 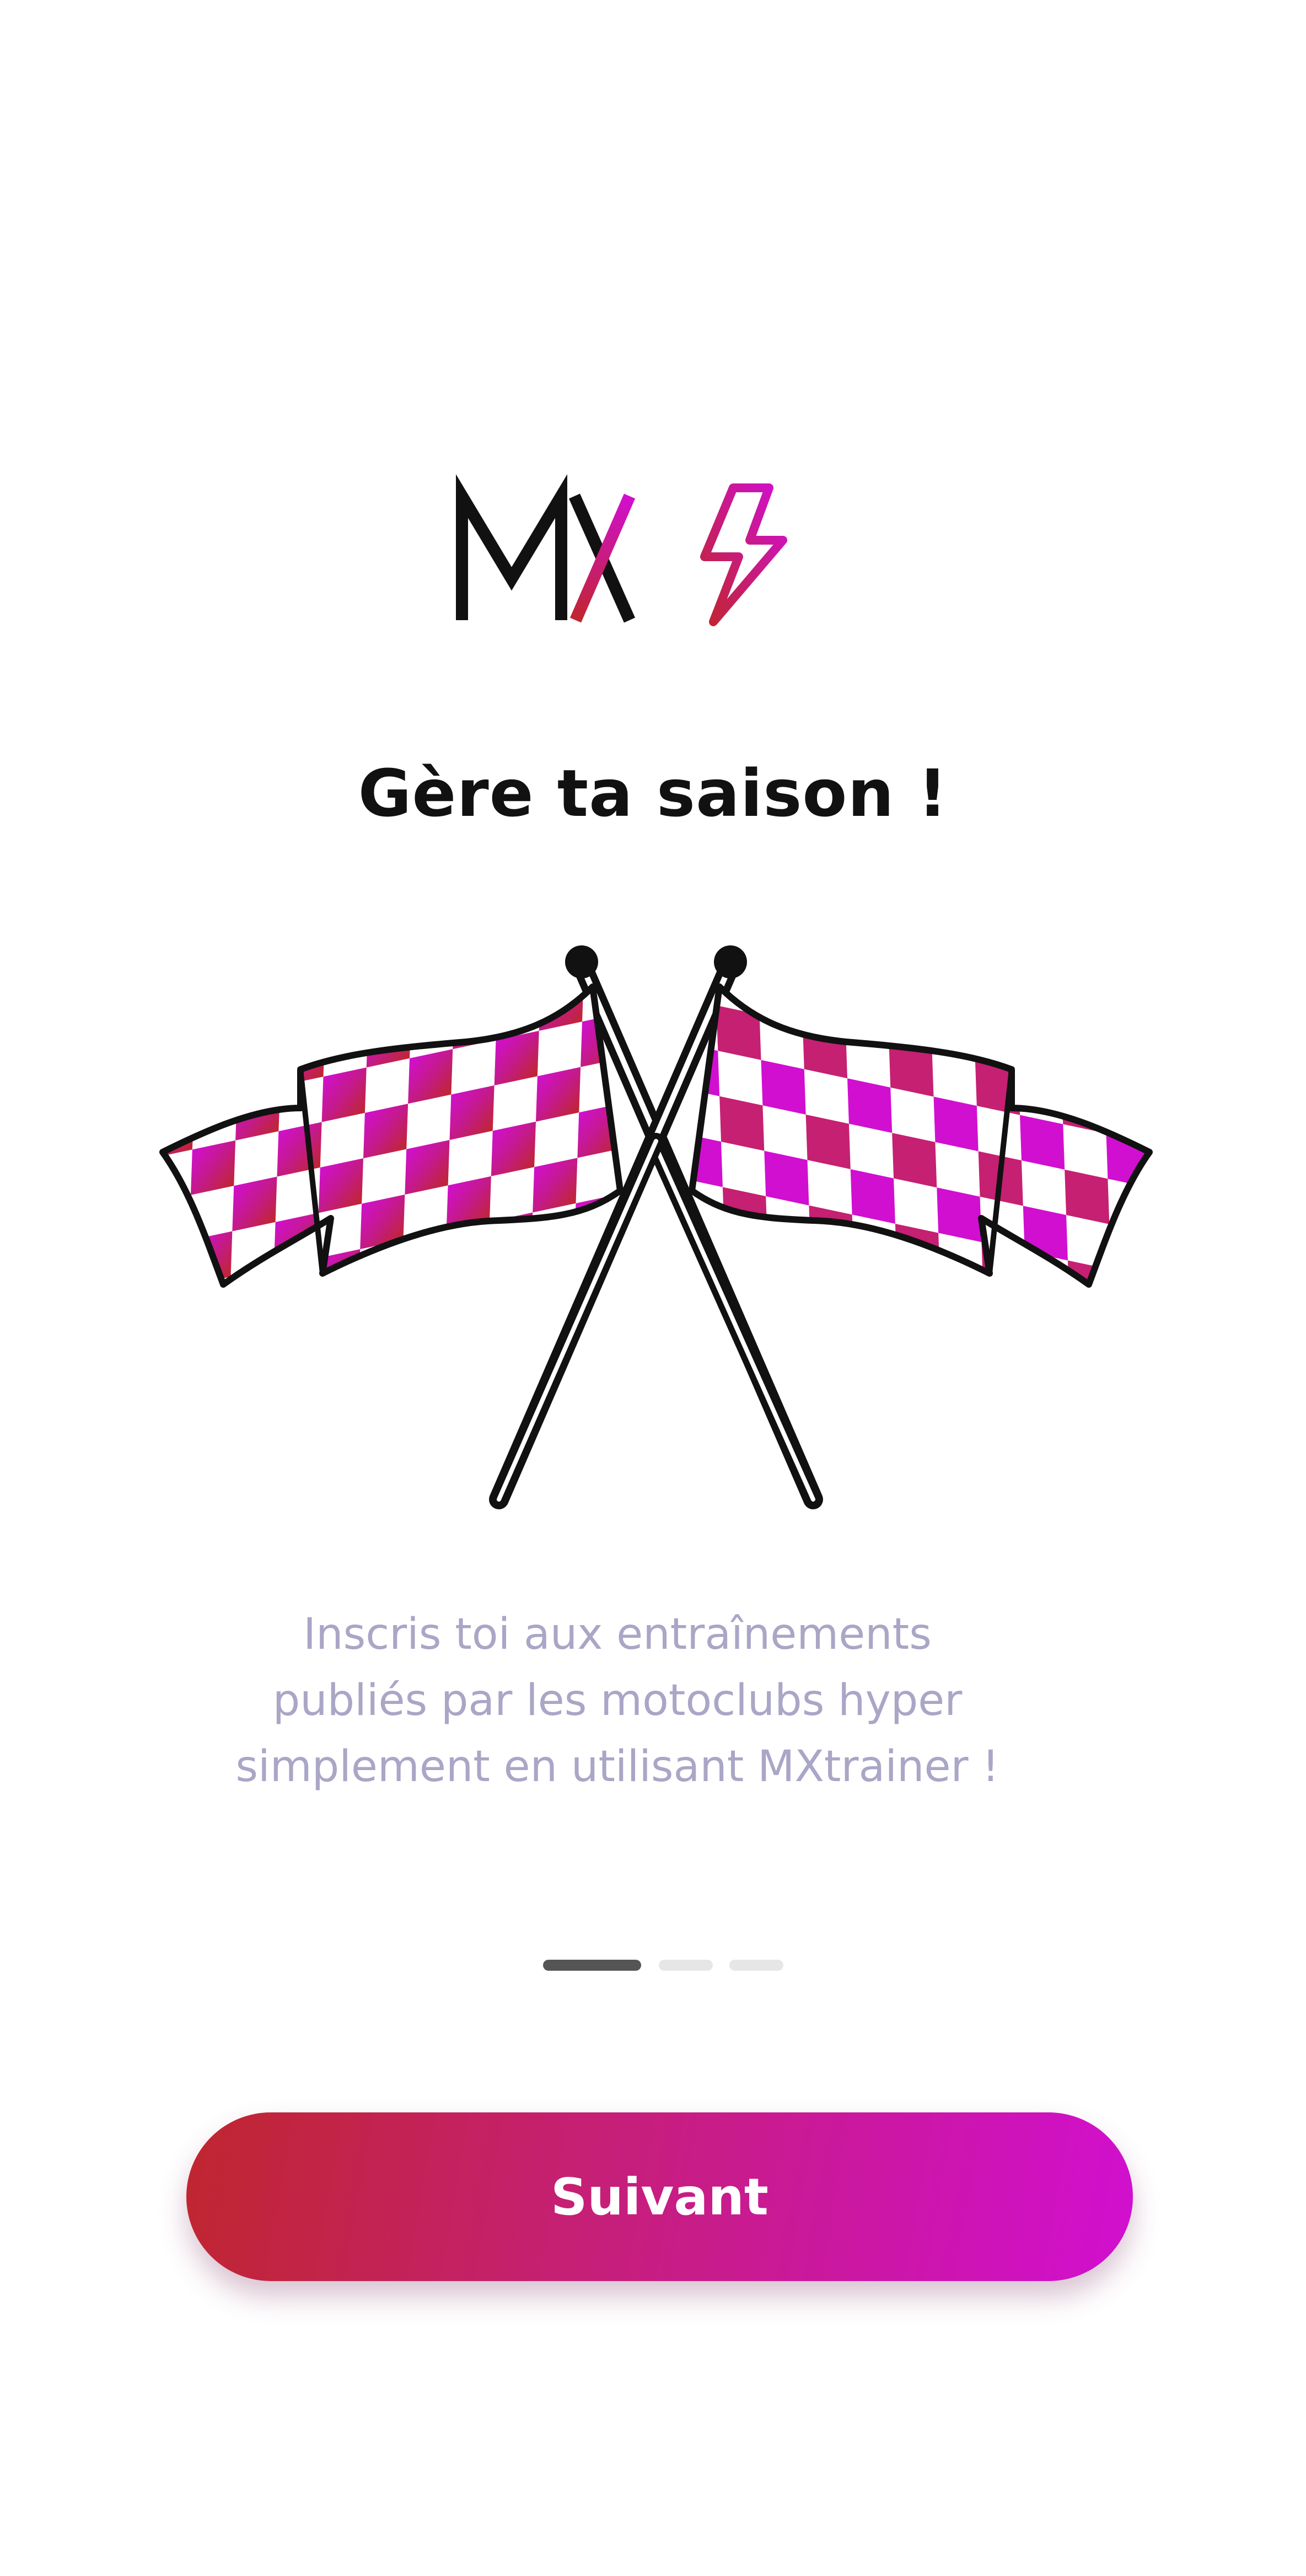 I want to click on next-button: Suivant, so click(x=659, y=2196).